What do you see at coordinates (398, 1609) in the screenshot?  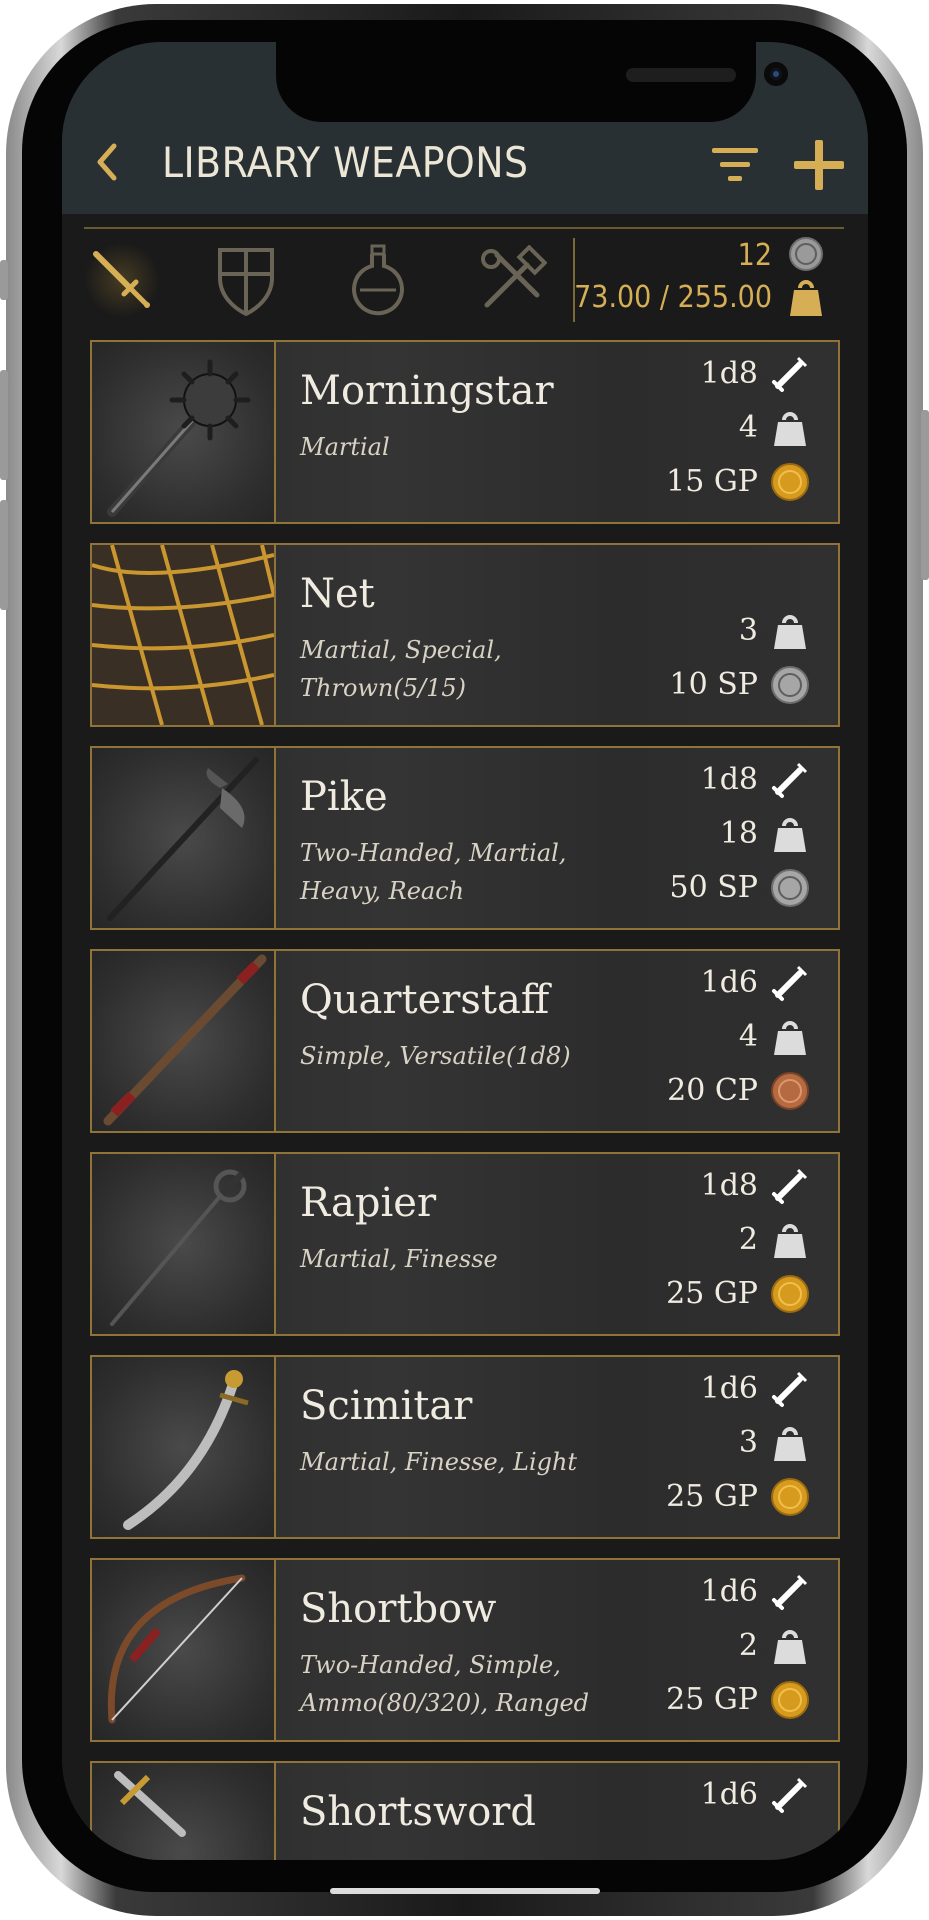 I see `weapon-name: Shortbow` at bounding box center [398, 1609].